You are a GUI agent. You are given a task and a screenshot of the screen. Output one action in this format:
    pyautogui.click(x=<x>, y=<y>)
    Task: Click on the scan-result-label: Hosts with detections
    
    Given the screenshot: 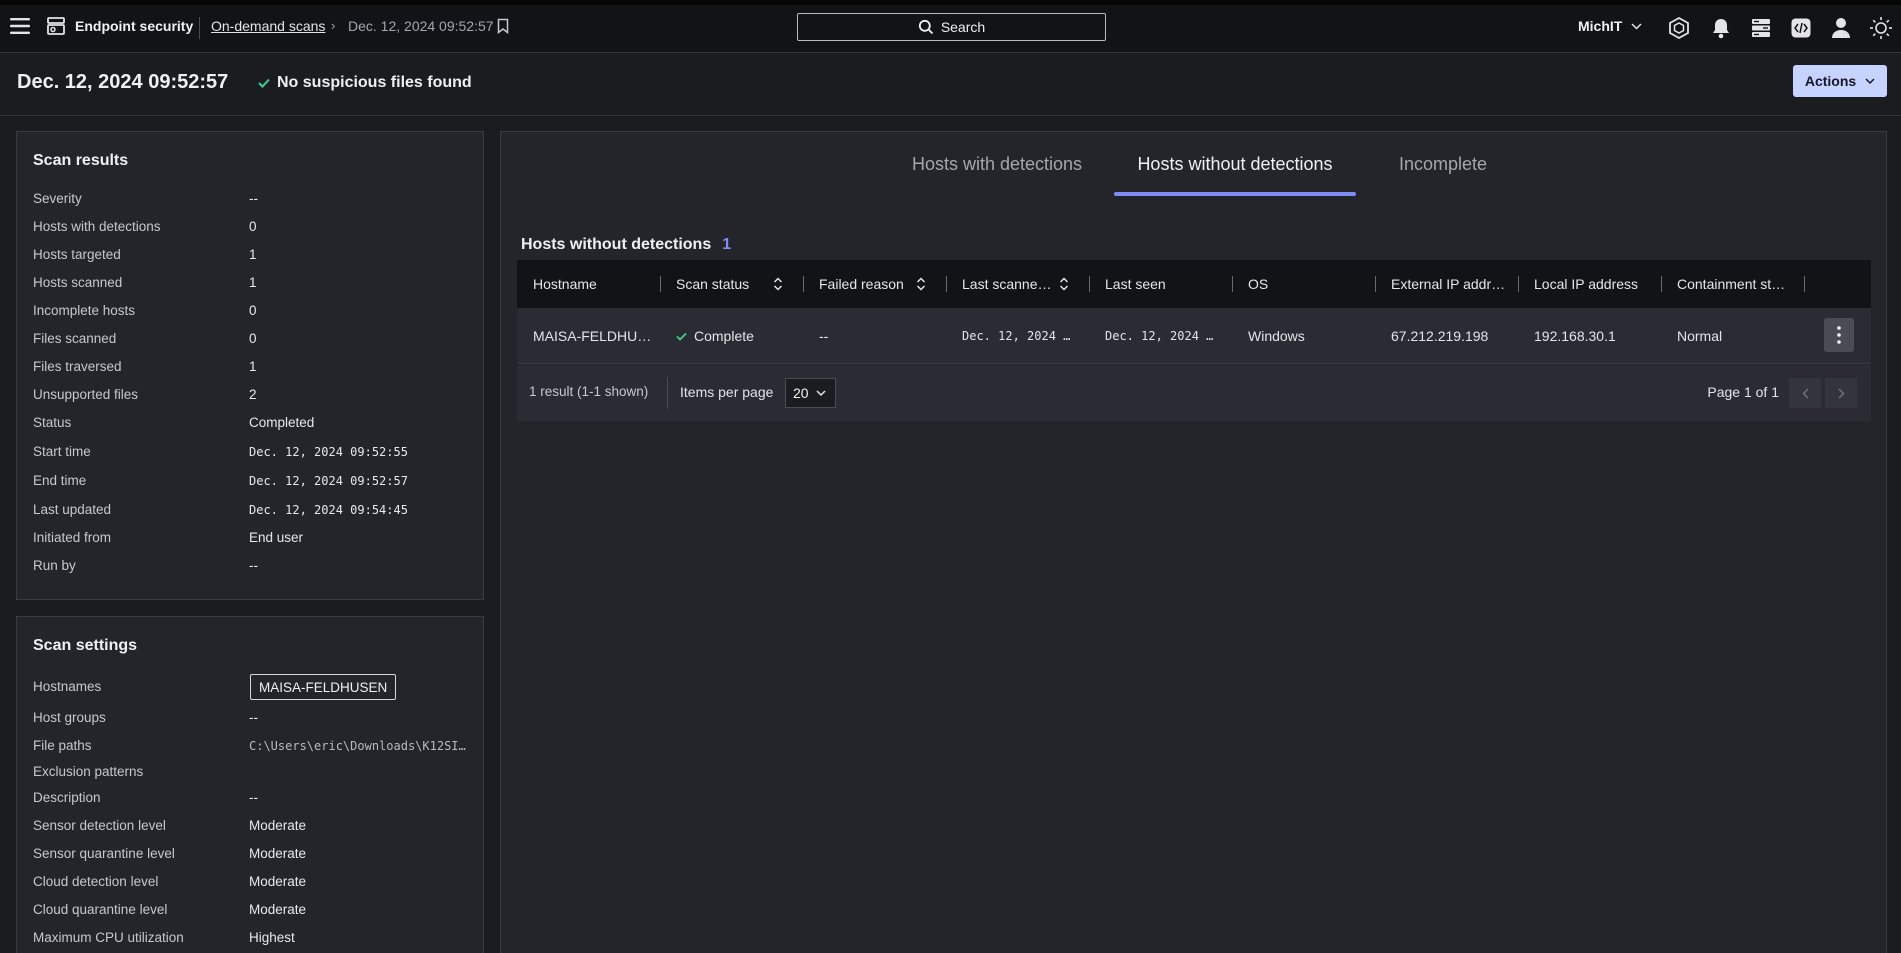 What is the action you would take?
    pyautogui.click(x=97, y=226)
    